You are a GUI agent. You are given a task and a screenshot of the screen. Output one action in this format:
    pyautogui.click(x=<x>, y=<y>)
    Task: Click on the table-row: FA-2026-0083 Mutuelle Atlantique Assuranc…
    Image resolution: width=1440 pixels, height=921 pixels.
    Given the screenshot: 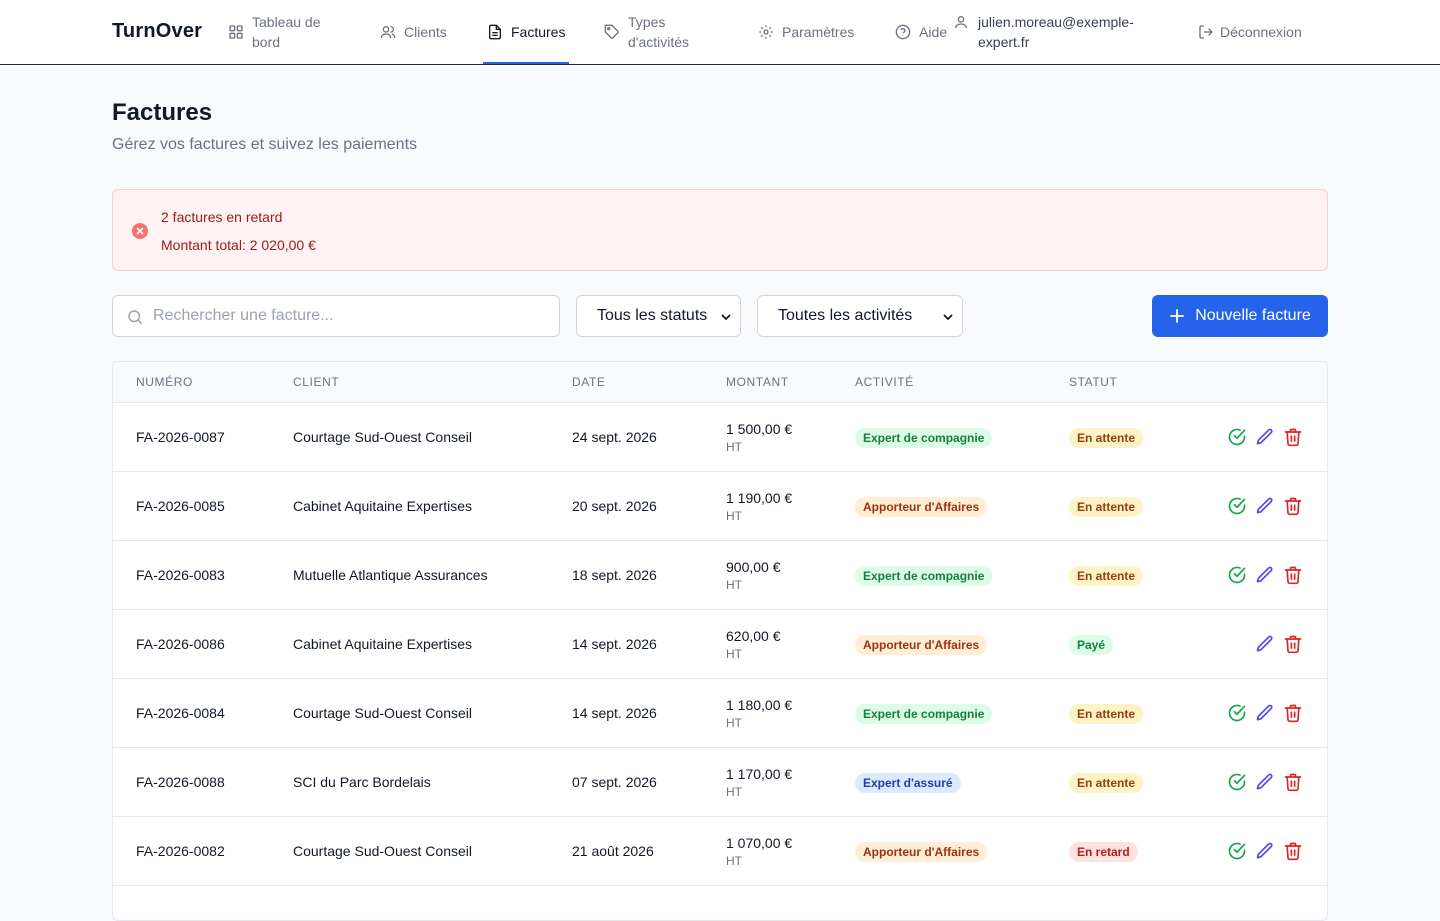 What is the action you would take?
    pyautogui.click(x=720, y=575)
    